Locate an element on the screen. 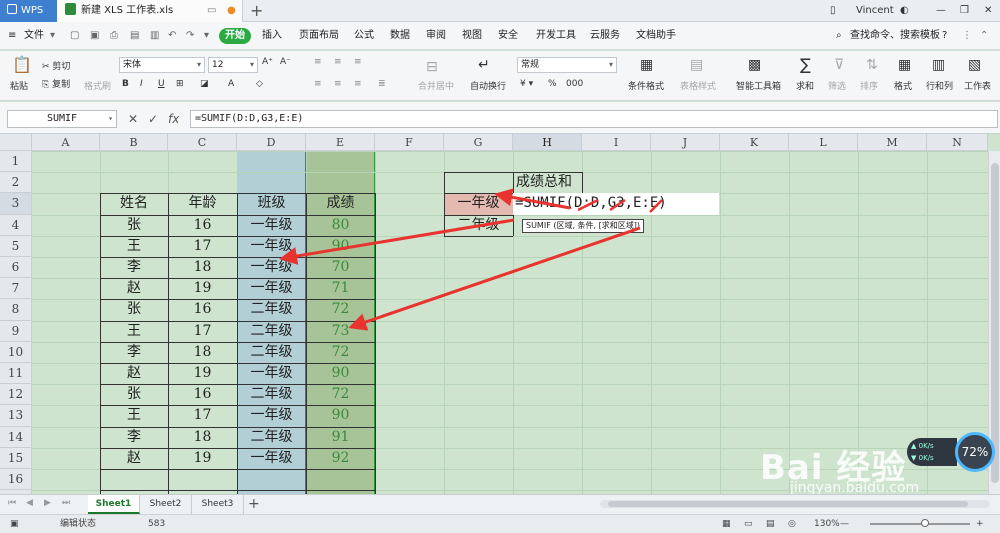 This screenshot has width=1000, height=533. row-header-1: 1 is located at coordinates (16, 162).